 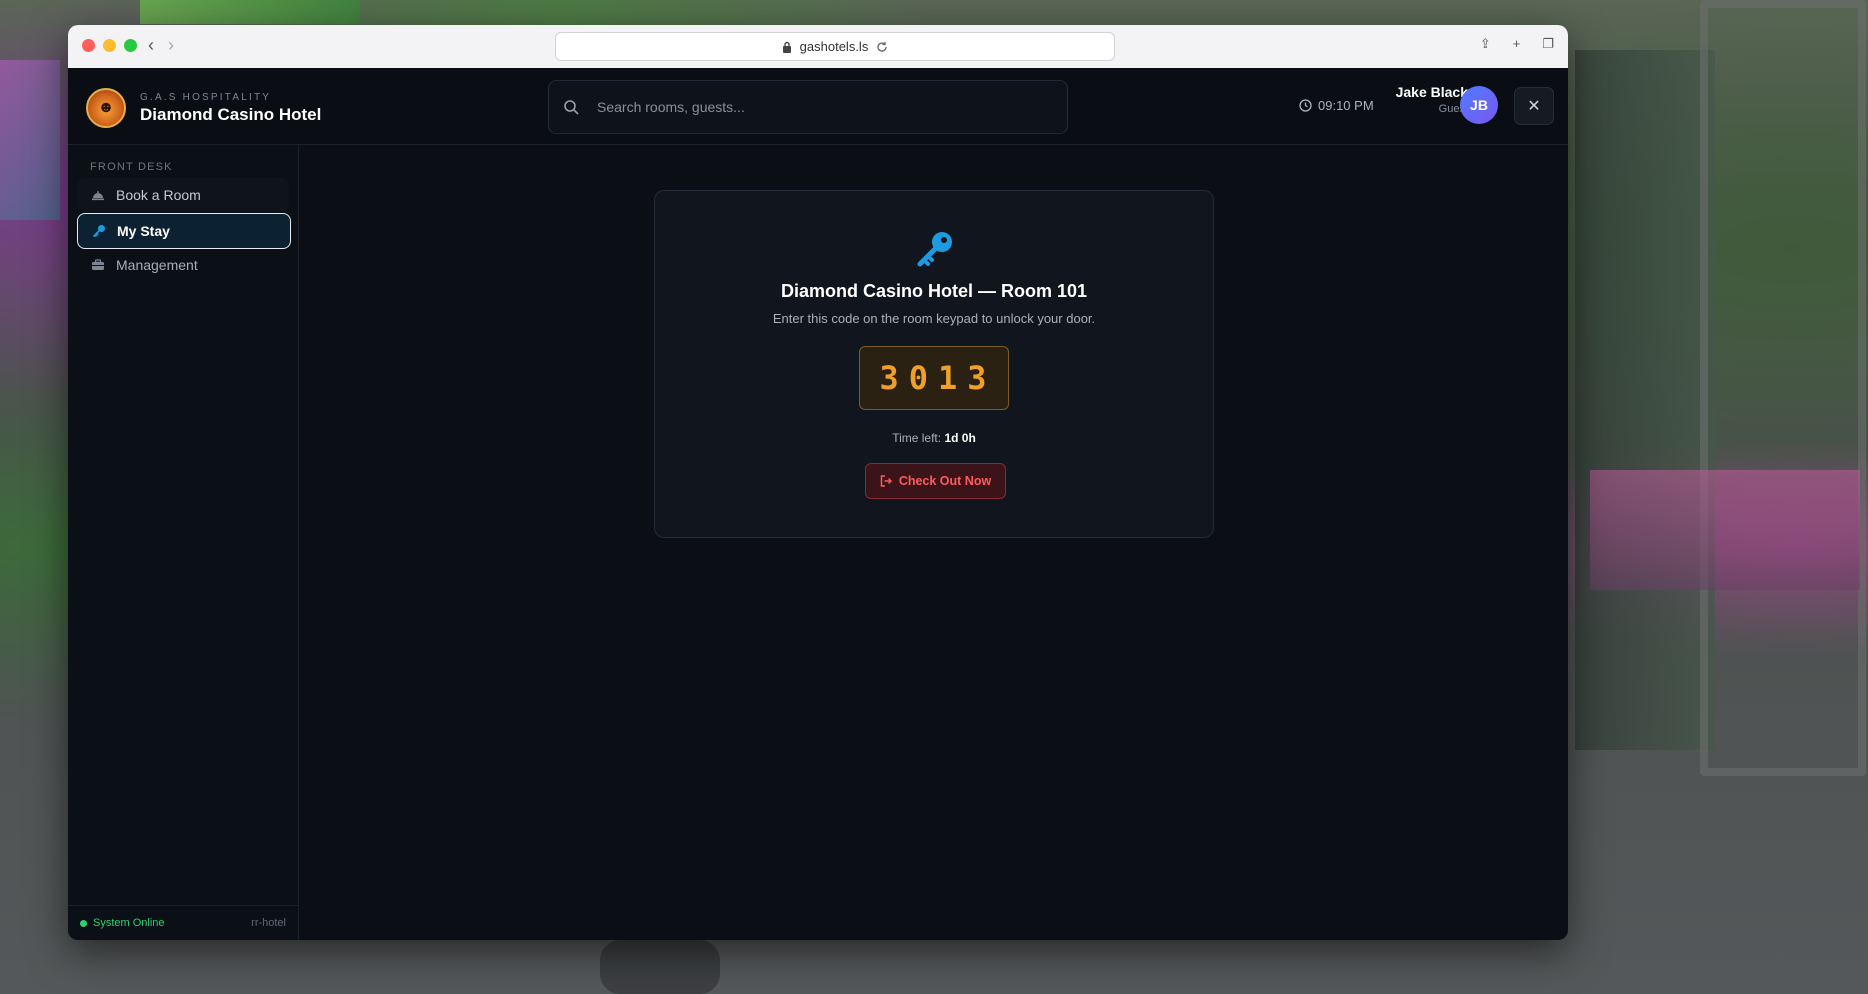 I want to click on sidebar-item-book-a-room: Book a Room, so click(x=183, y=195).